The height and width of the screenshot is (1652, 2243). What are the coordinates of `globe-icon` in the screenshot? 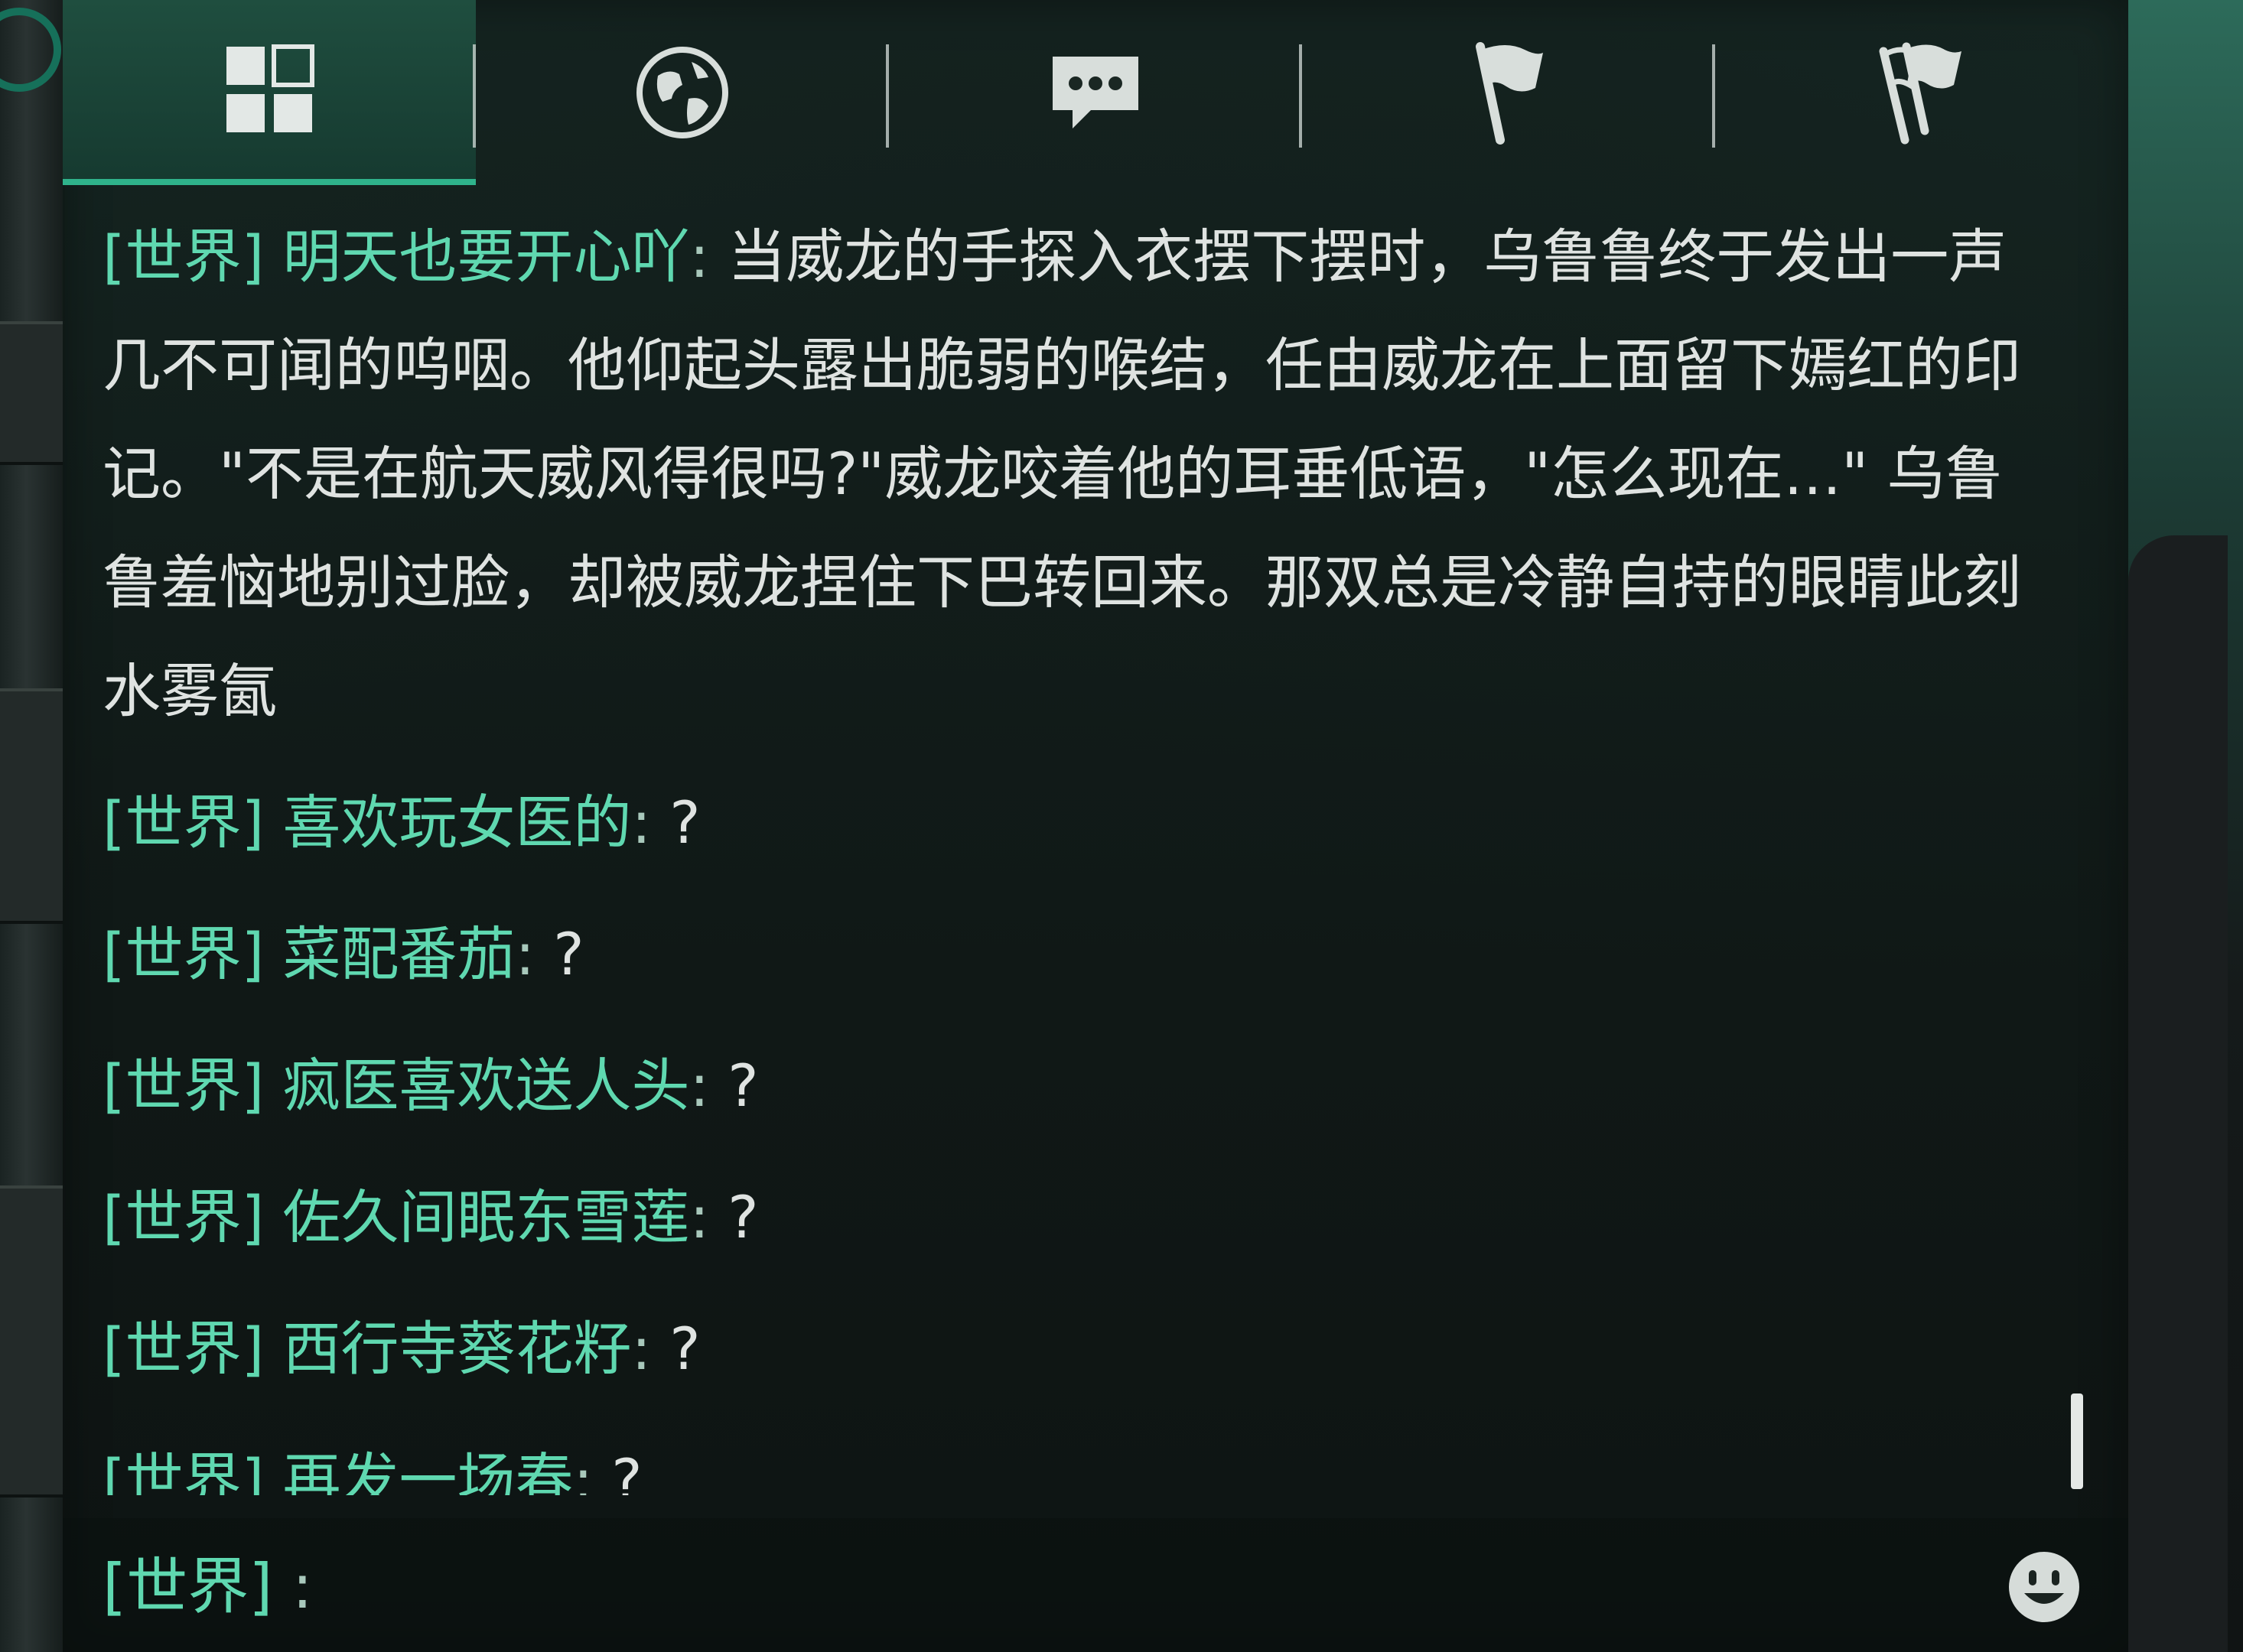 It's located at (682, 92).